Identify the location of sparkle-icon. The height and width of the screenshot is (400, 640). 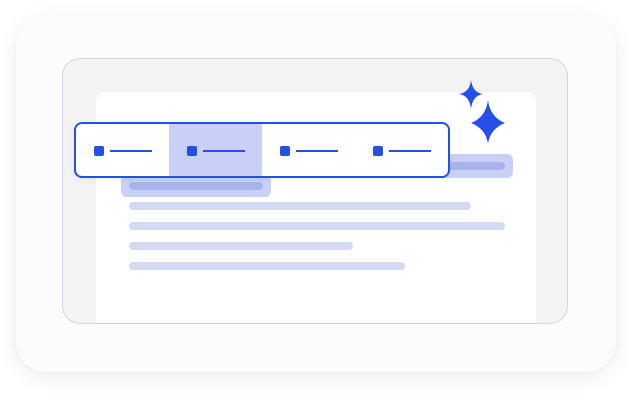
(482, 112).